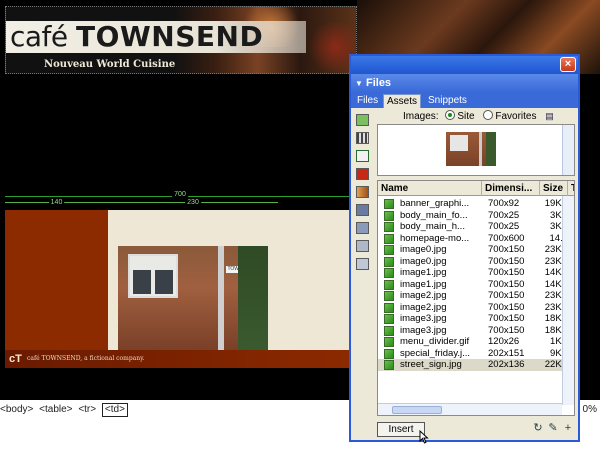 Image resolution: width=600 pixels, height=453 pixels. Describe the element at coordinates (181, 40) in the screenshot. I see `banner-image: café TOWNSEND Nouveau World Cuisine` at that location.